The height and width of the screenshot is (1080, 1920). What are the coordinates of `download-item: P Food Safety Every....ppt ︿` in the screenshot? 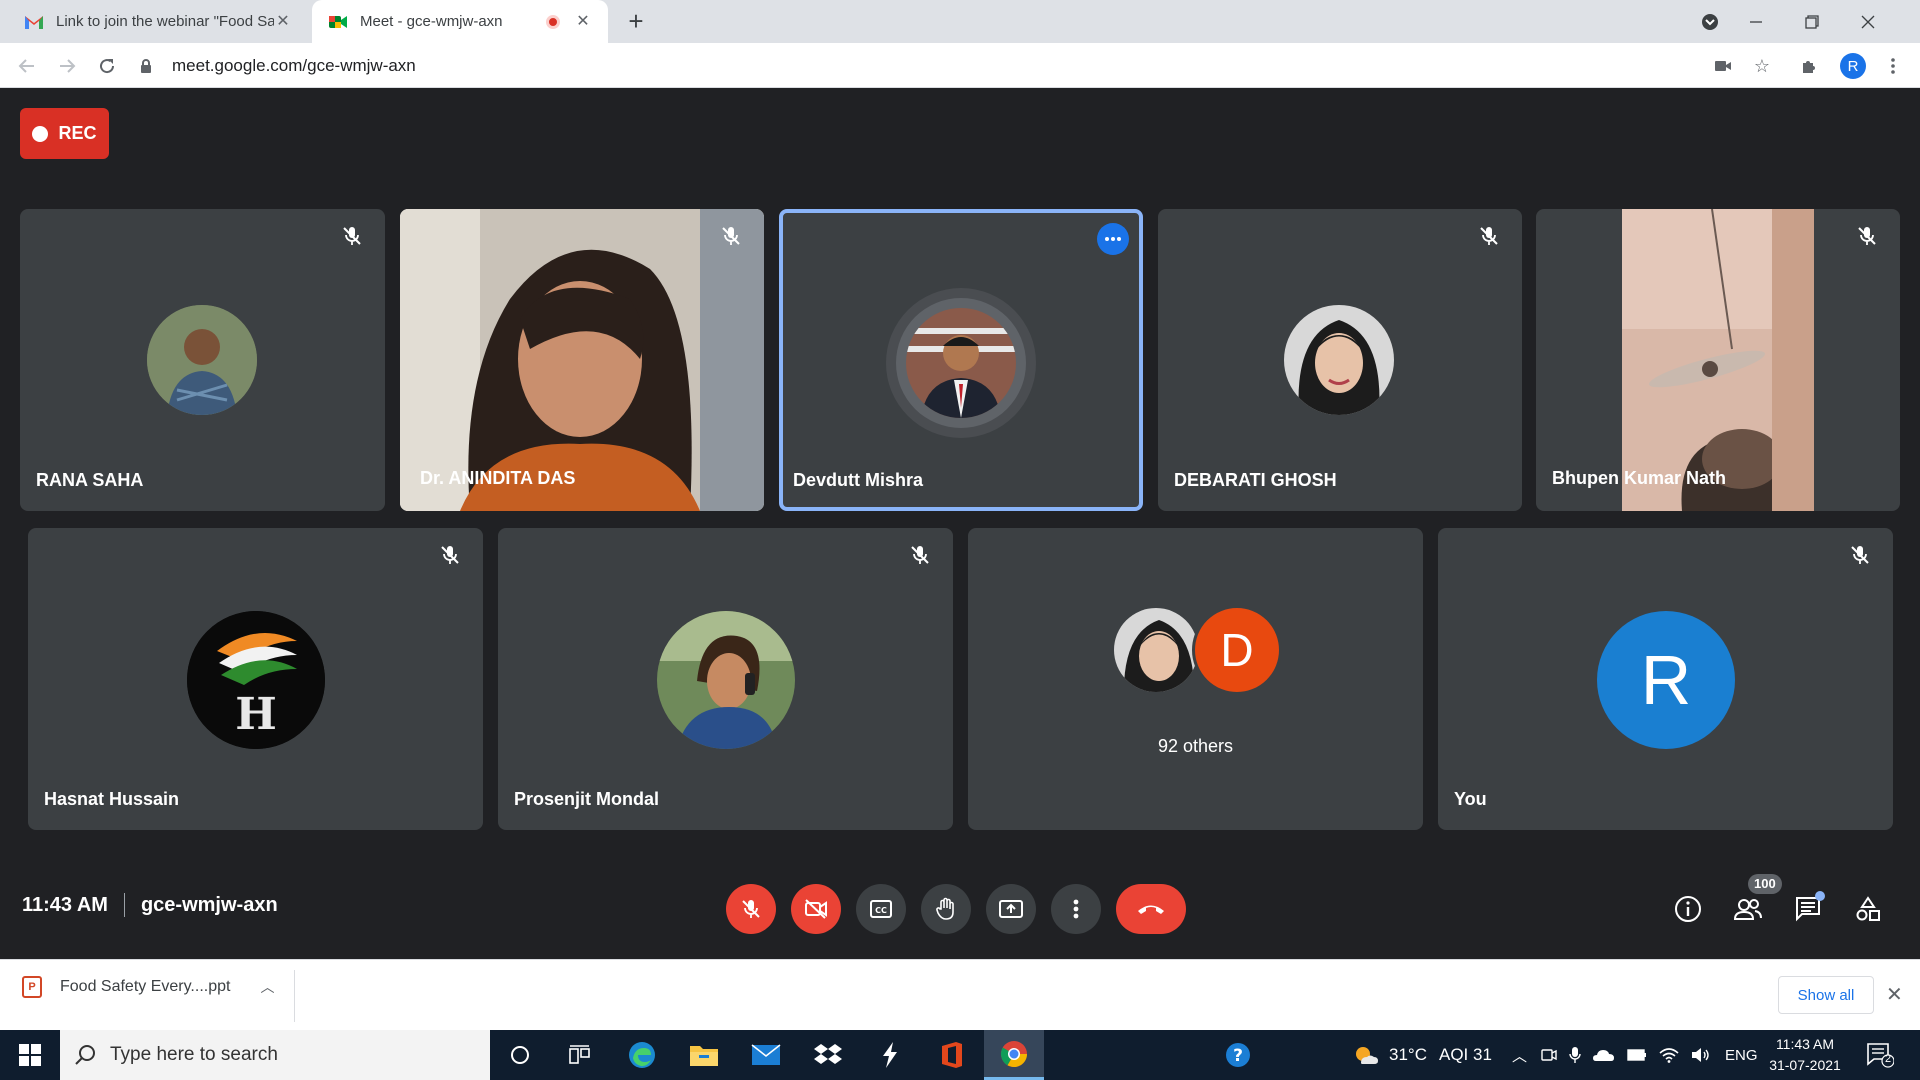 It's located at (148, 987).